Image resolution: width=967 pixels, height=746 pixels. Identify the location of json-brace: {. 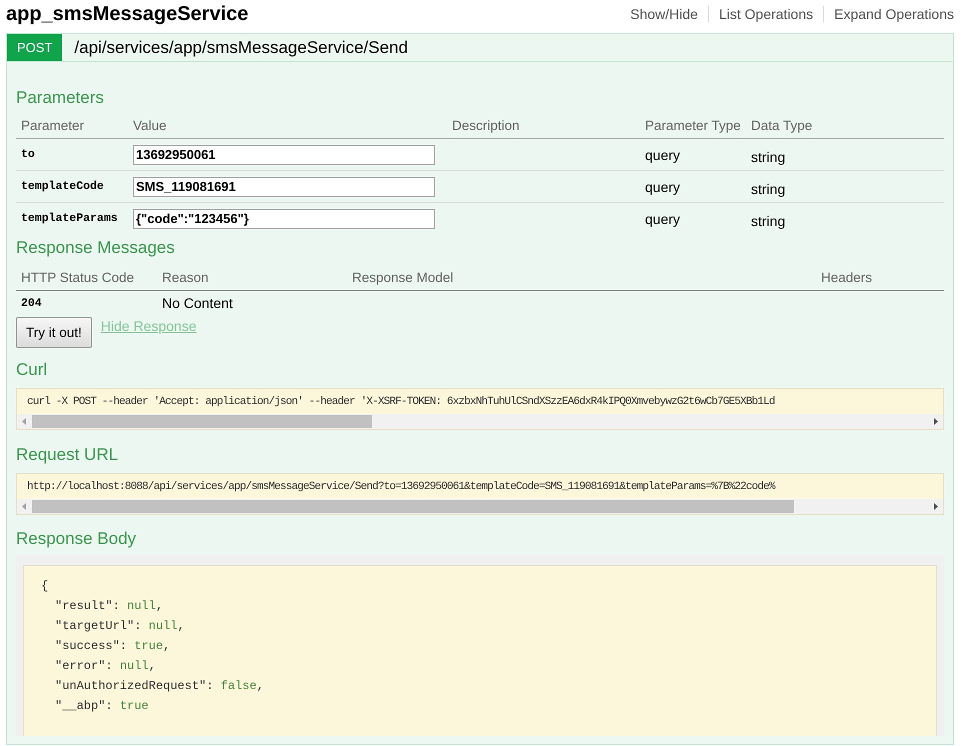
(45, 586).